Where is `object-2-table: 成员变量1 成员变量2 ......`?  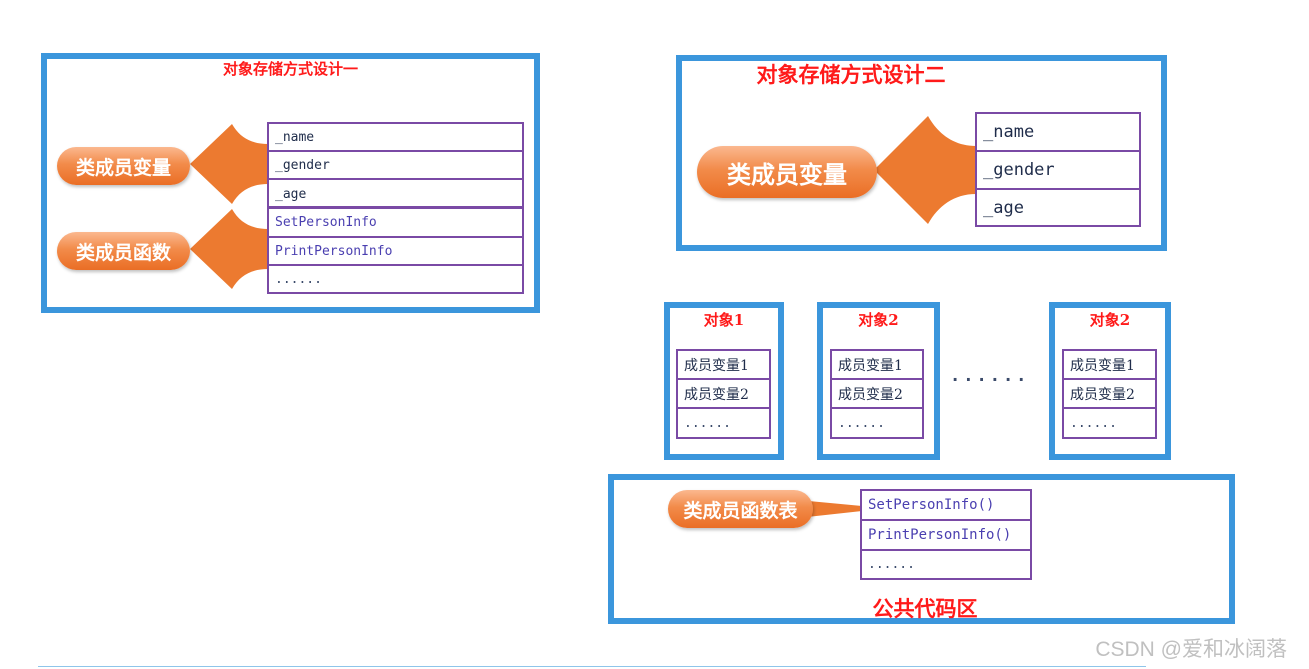
object-2-table: 成员变量1 成员变量2 ...... is located at coordinates (877, 394).